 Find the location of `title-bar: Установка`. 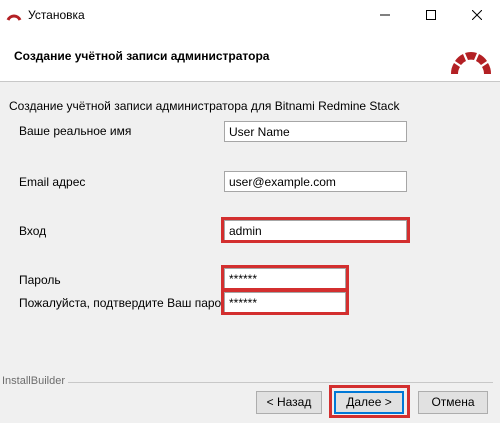

title-bar: Установка is located at coordinates (250, 15).